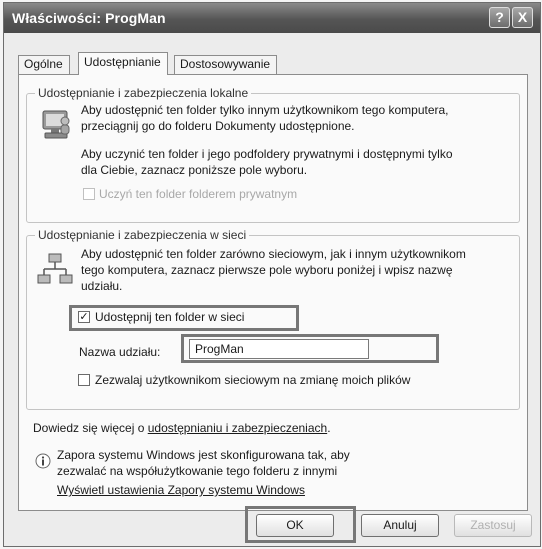  I want to click on local-sharing-legend: Udostępnianie i zabezpieczenia lokalne, so click(143, 93).